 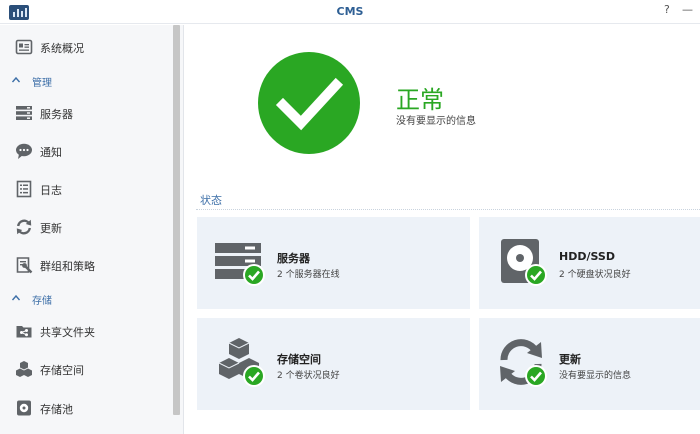 What do you see at coordinates (86, 299) in the screenshot?
I see `section-storage: 存储` at bounding box center [86, 299].